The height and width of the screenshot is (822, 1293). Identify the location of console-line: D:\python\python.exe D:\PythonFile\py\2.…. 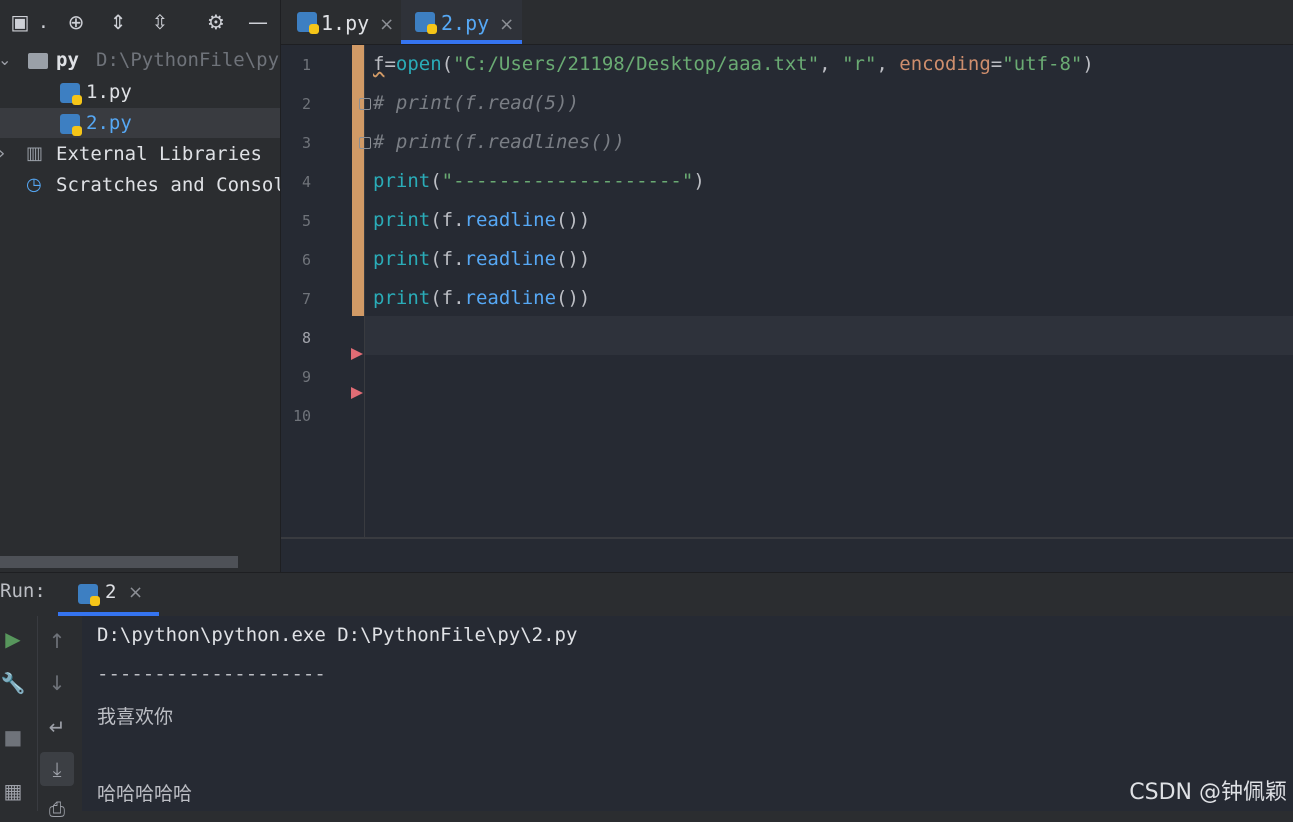
(337, 635).